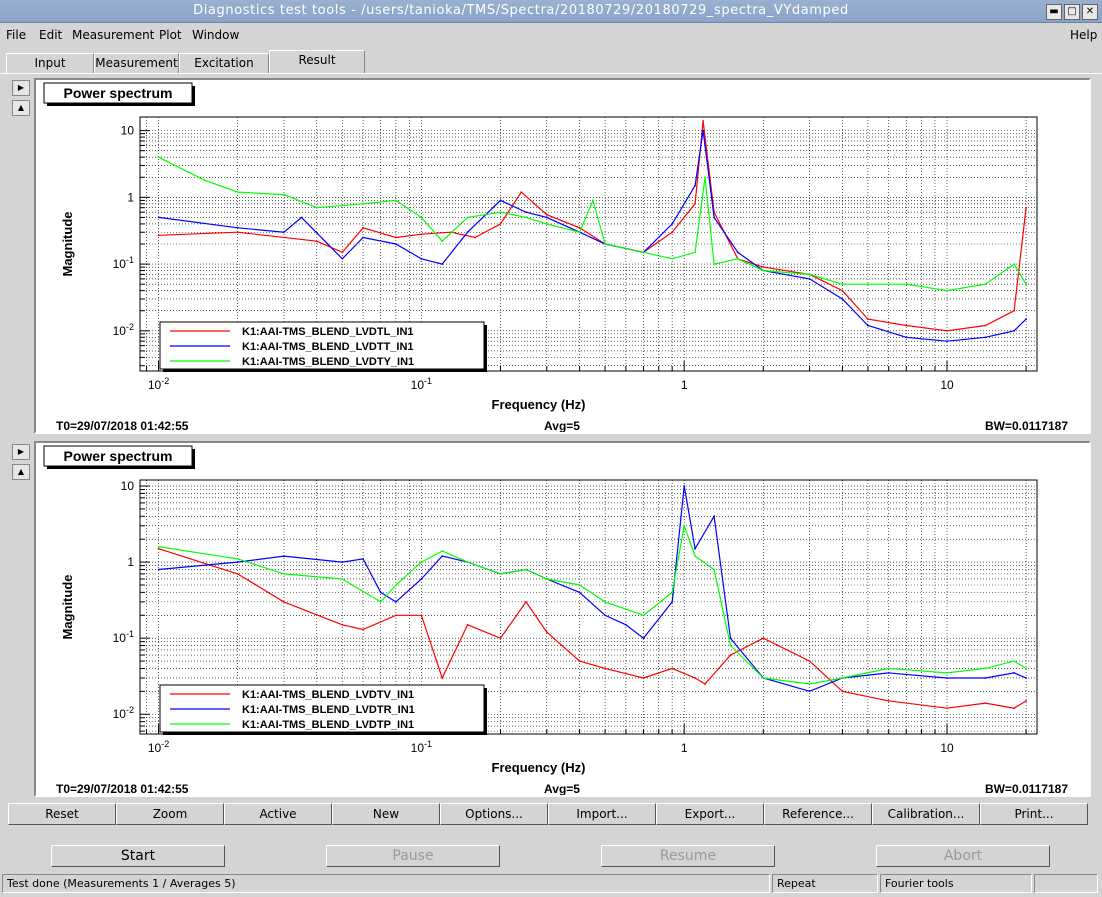 The height and width of the screenshot is (897, 1102). Describe the element at coordinates (278, 814) in the screenshot. I see `active-button: Active` at that location.